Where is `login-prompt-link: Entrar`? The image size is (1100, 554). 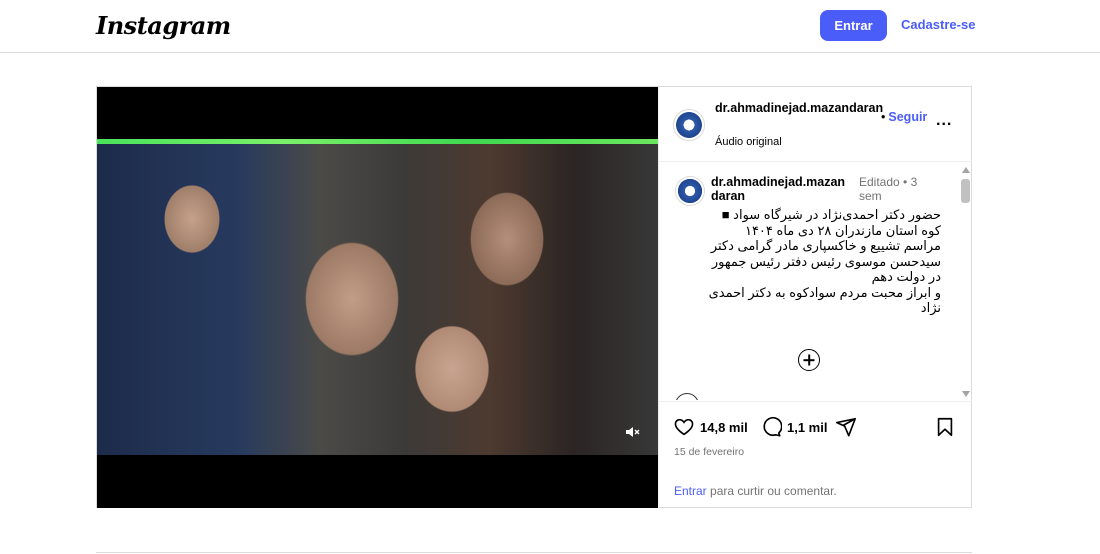
login-prompt-link: Entrar is located at coordinates (690, 491).